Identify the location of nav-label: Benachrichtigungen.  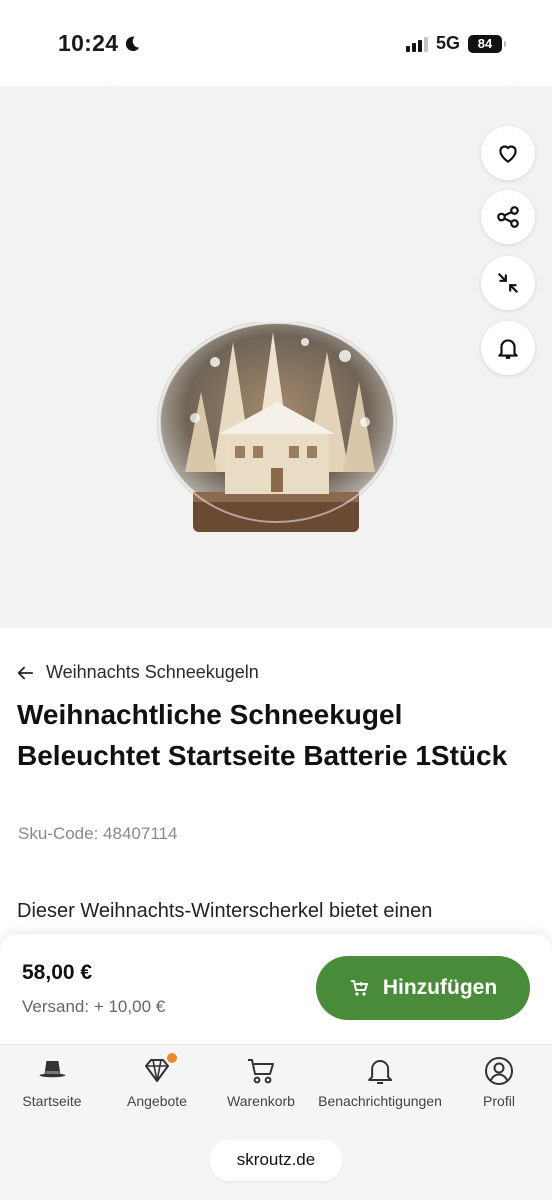
(380, 1101).